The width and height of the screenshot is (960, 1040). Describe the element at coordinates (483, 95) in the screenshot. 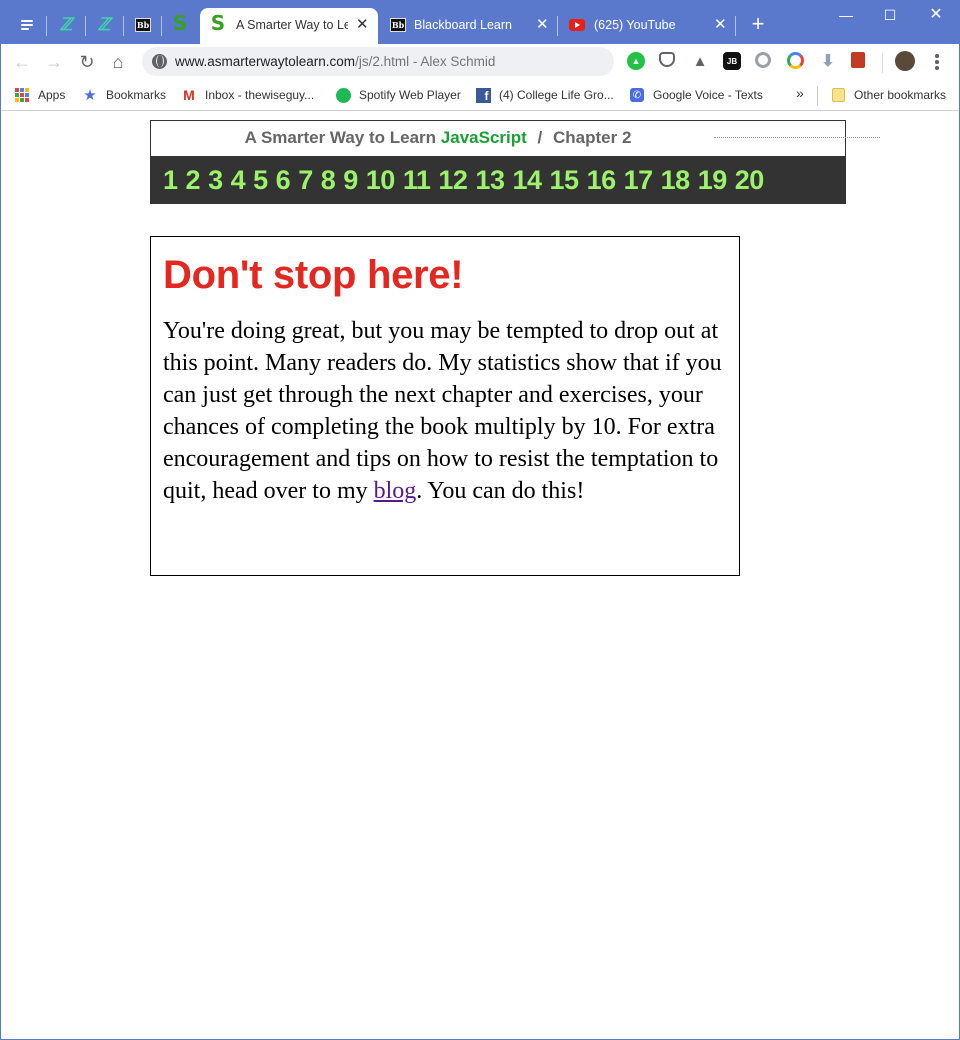

I see `facebook-icon: f` at that location.